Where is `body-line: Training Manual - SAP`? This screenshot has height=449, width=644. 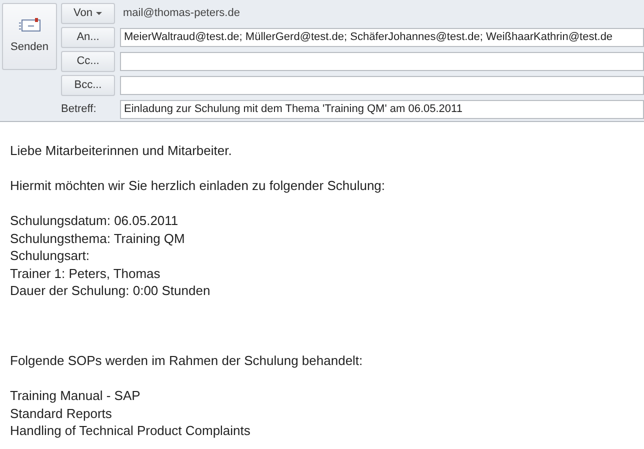 body-line: Training Manual - SAP is located at coordinates (76, 395).